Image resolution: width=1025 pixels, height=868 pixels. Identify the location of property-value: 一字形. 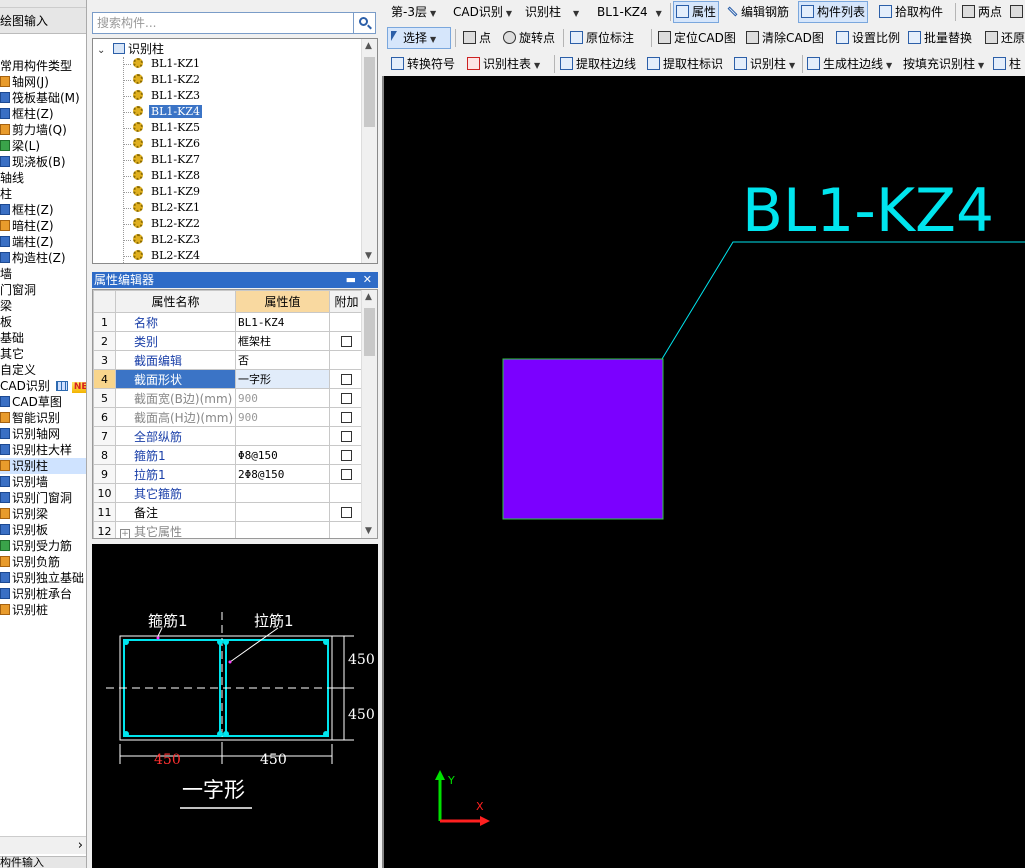
(282, 379).